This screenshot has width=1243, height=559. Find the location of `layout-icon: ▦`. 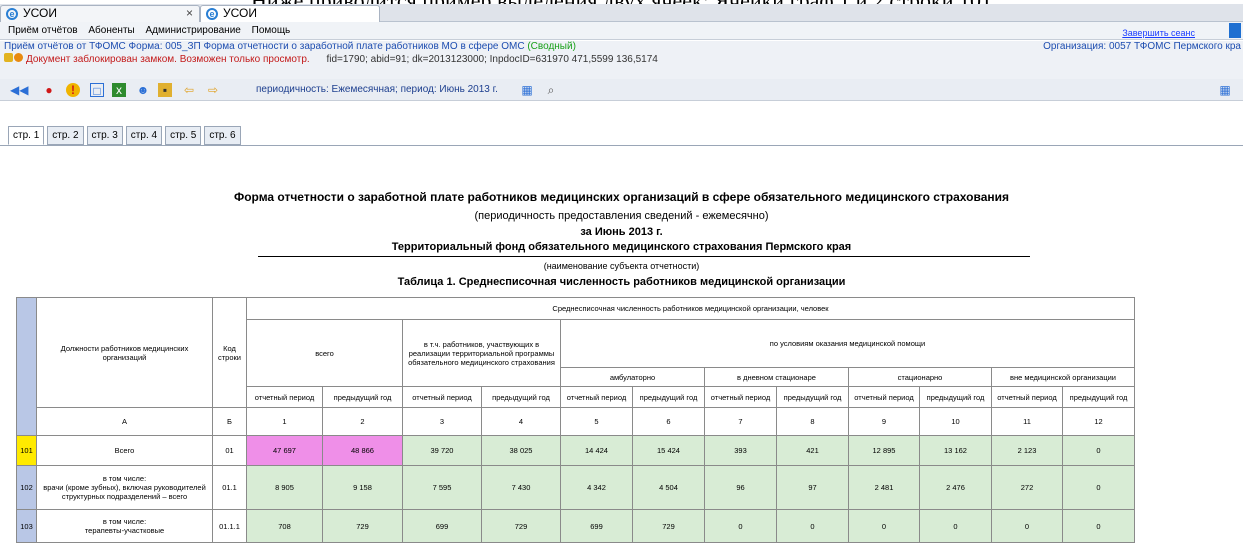

layout-icon: ▦ is located at coordinates (1225, 90).